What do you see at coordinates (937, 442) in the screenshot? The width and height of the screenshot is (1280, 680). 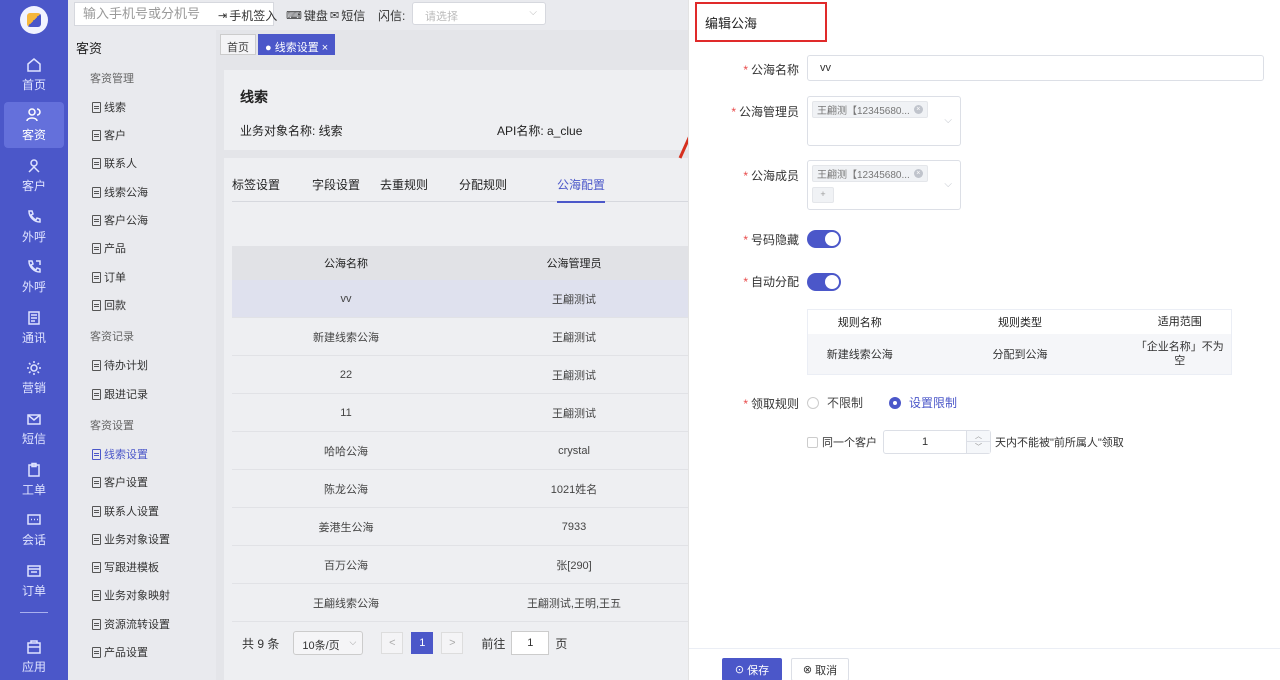 I see `days-stepper: 1 ︿ ﹀` at bounding box center [937, 442].